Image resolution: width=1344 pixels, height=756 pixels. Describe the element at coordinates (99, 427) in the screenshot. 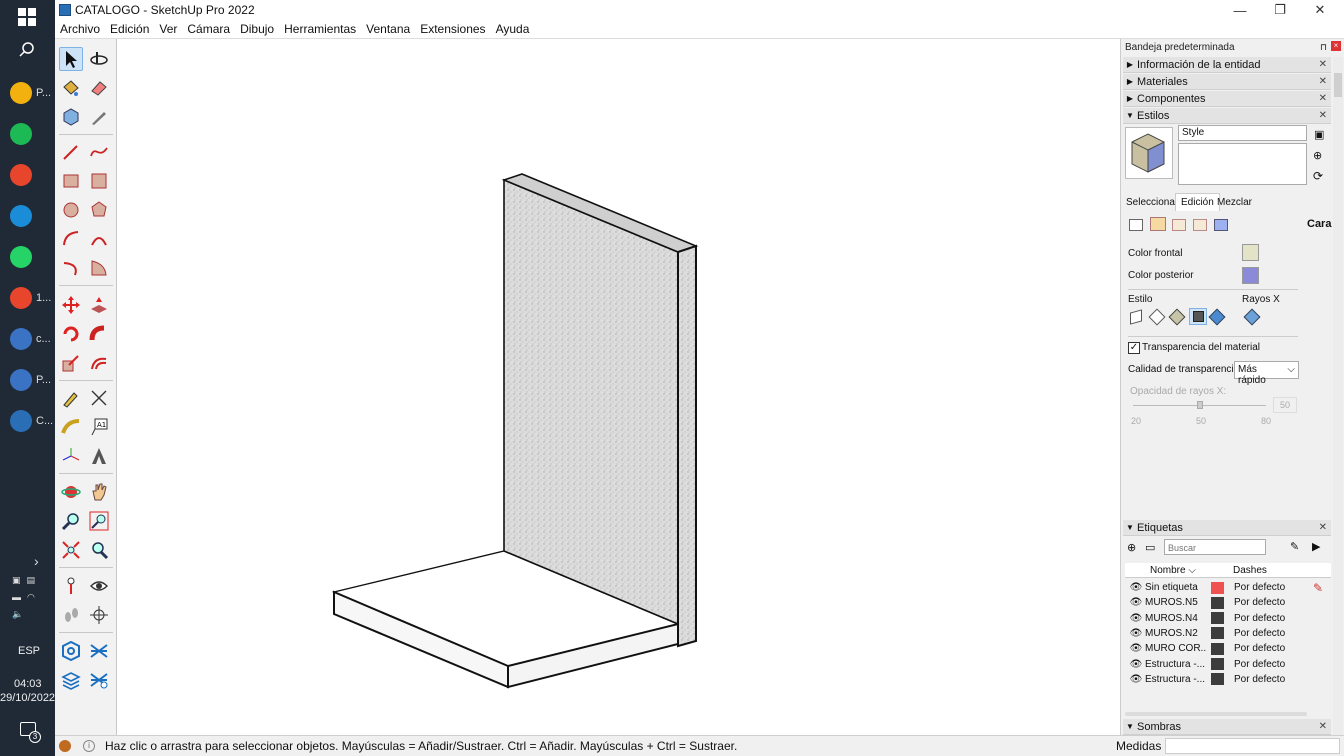

I see `text-icon: A1` at that location.